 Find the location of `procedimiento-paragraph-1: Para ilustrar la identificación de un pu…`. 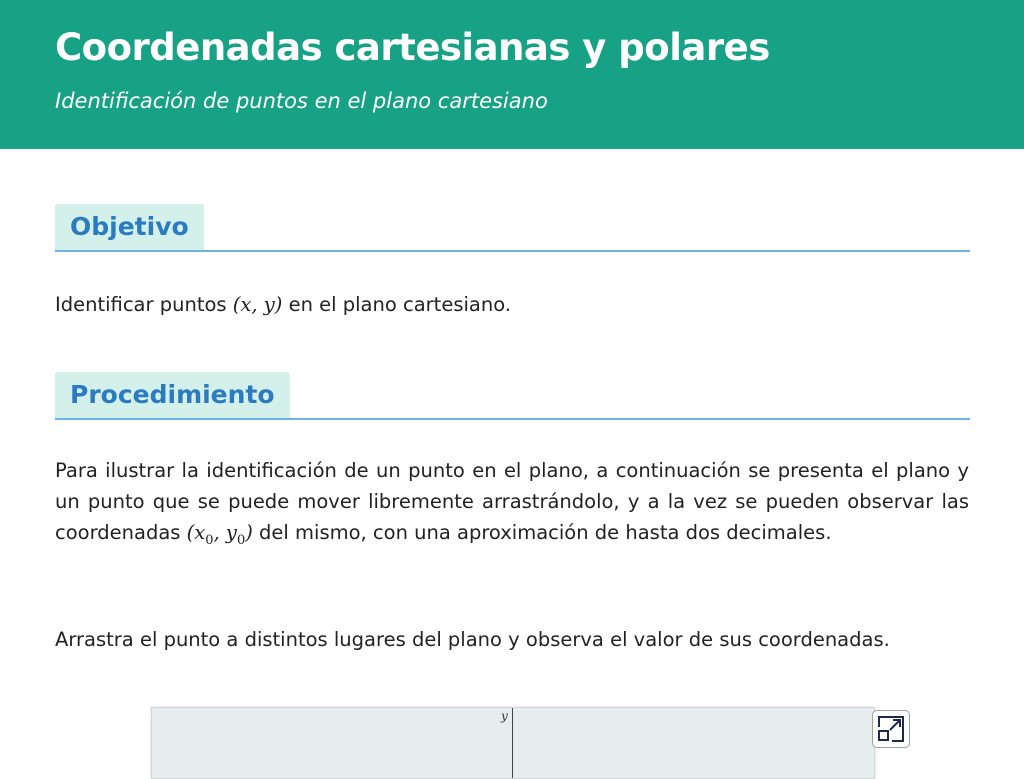

procedimiento-paragraph-1: Para ilustrar la identificación de un pu… is located at coordinates (512, 505).